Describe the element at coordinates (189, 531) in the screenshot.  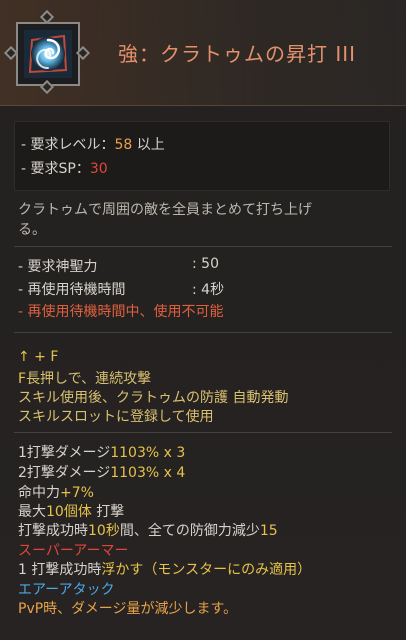
I see `defense-mid: 間、全ての防御力減少` at that location.